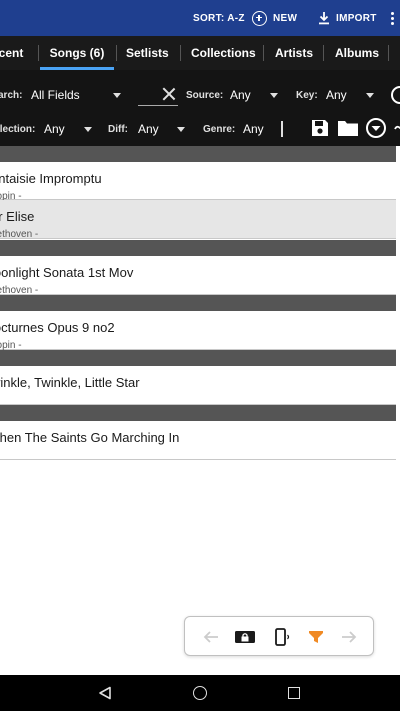 The image size is (400, 711). What do you see at coordinates (67, 272) in the screenshot?
I see `song-title: loonlight Sonata 1st Mov` at bounding box center [67, 272].